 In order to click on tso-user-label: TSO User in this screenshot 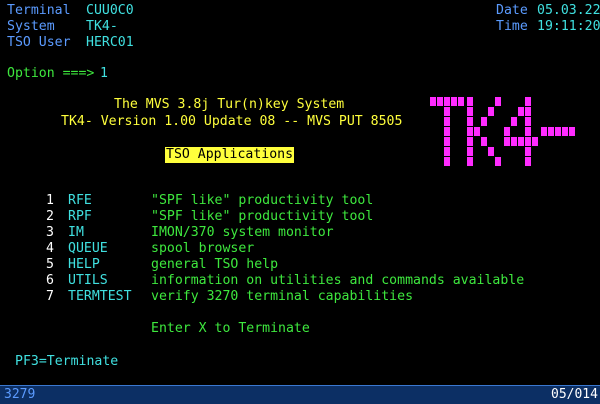, I will do `click(39, 42)`.